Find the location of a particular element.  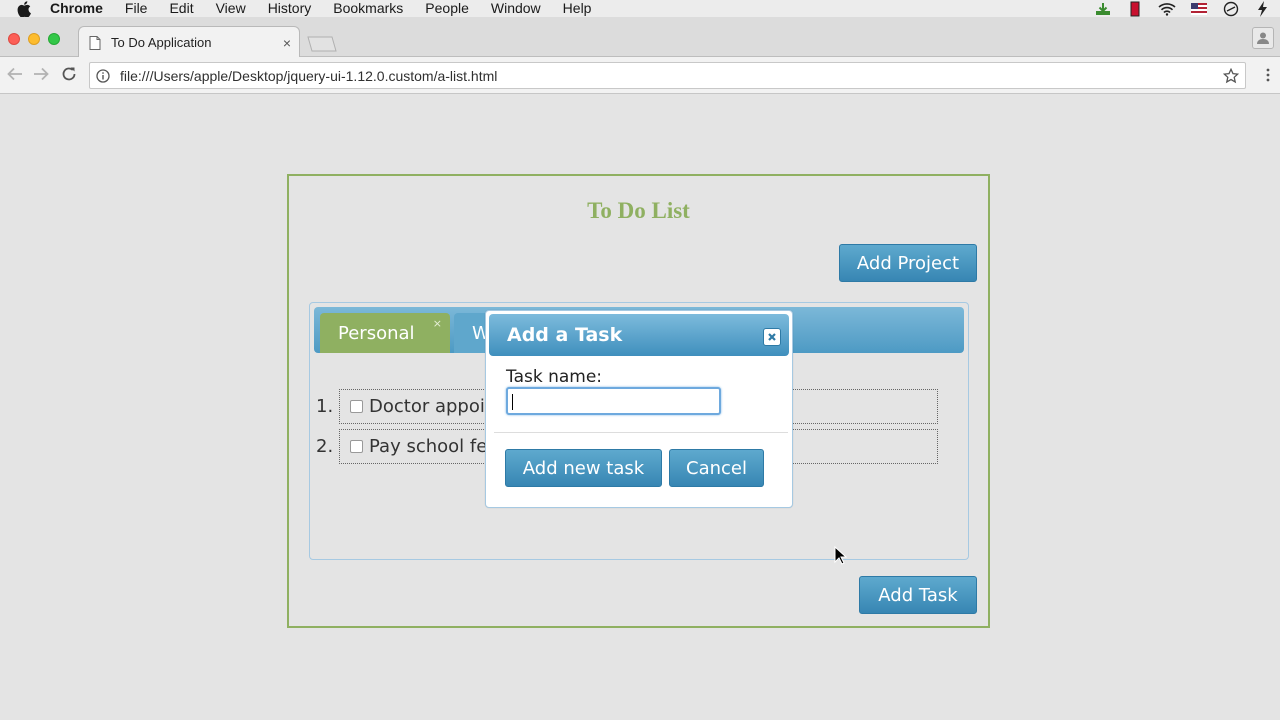

do-not-disturb-icon is located at coordinates (1231, 9).